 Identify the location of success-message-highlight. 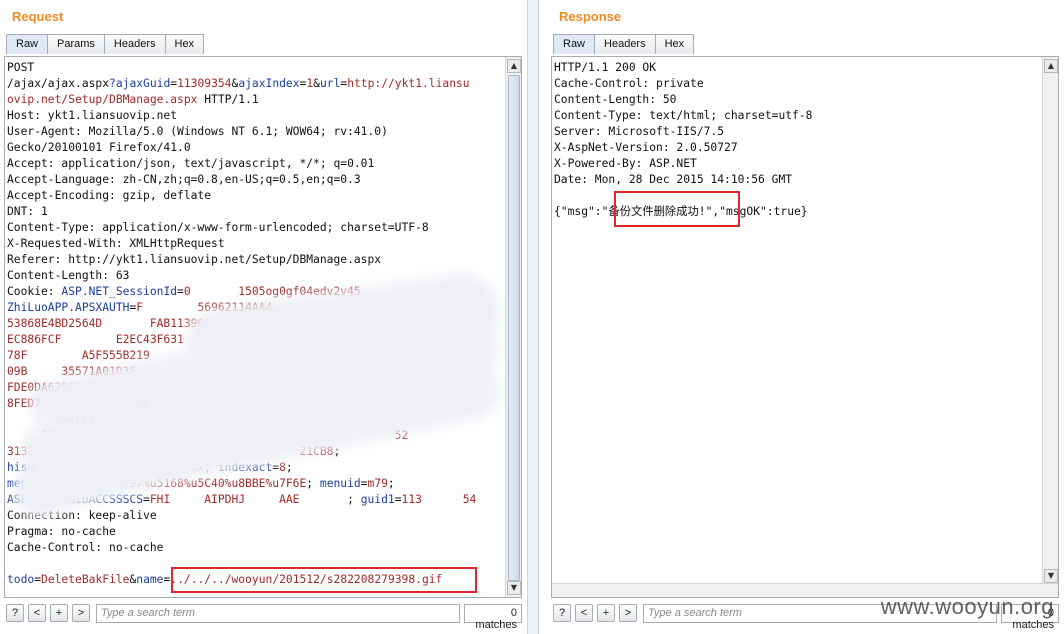
(677, 209).